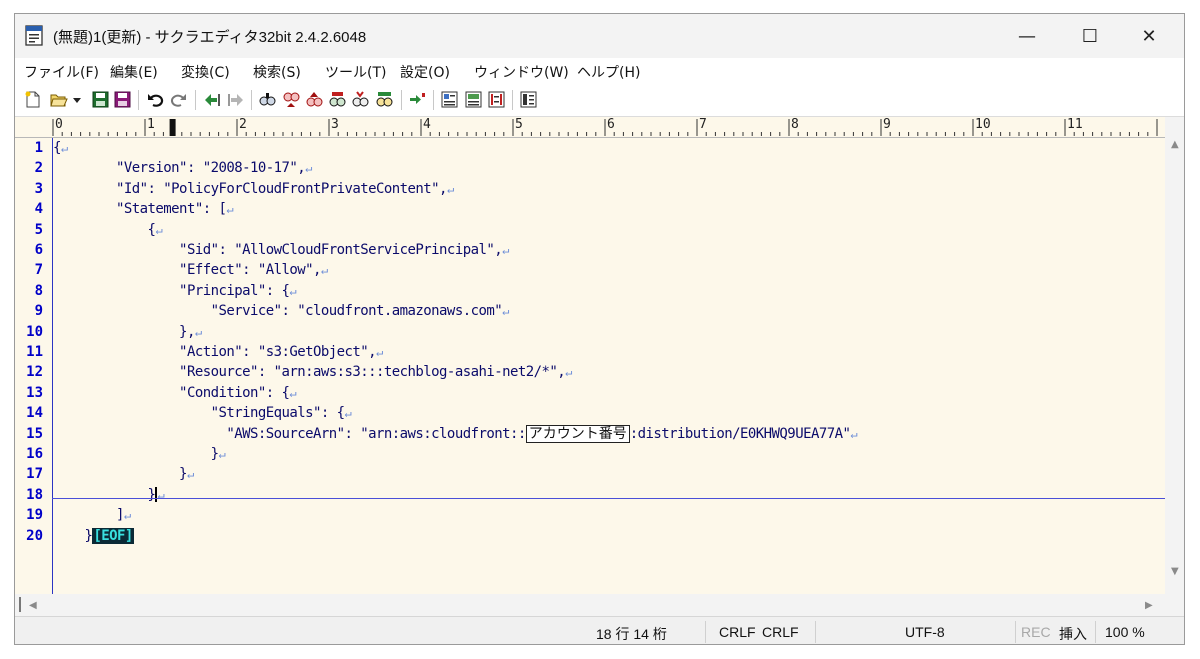  What do you see at coordinates (29, 372) in the screenshot?
I see `line-number: 12` at bounding box center [29, 372].